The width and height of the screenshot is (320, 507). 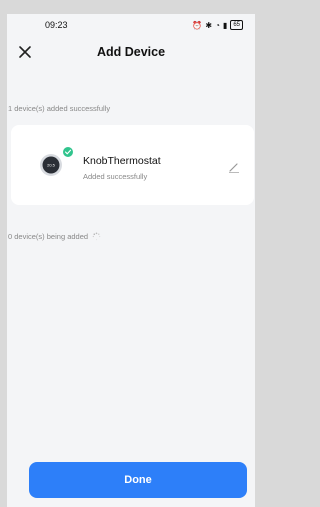 What do you see at coordinates (234, 167) in the screenshot?
I see `pencil-icon` at bounding box center [234, 167].